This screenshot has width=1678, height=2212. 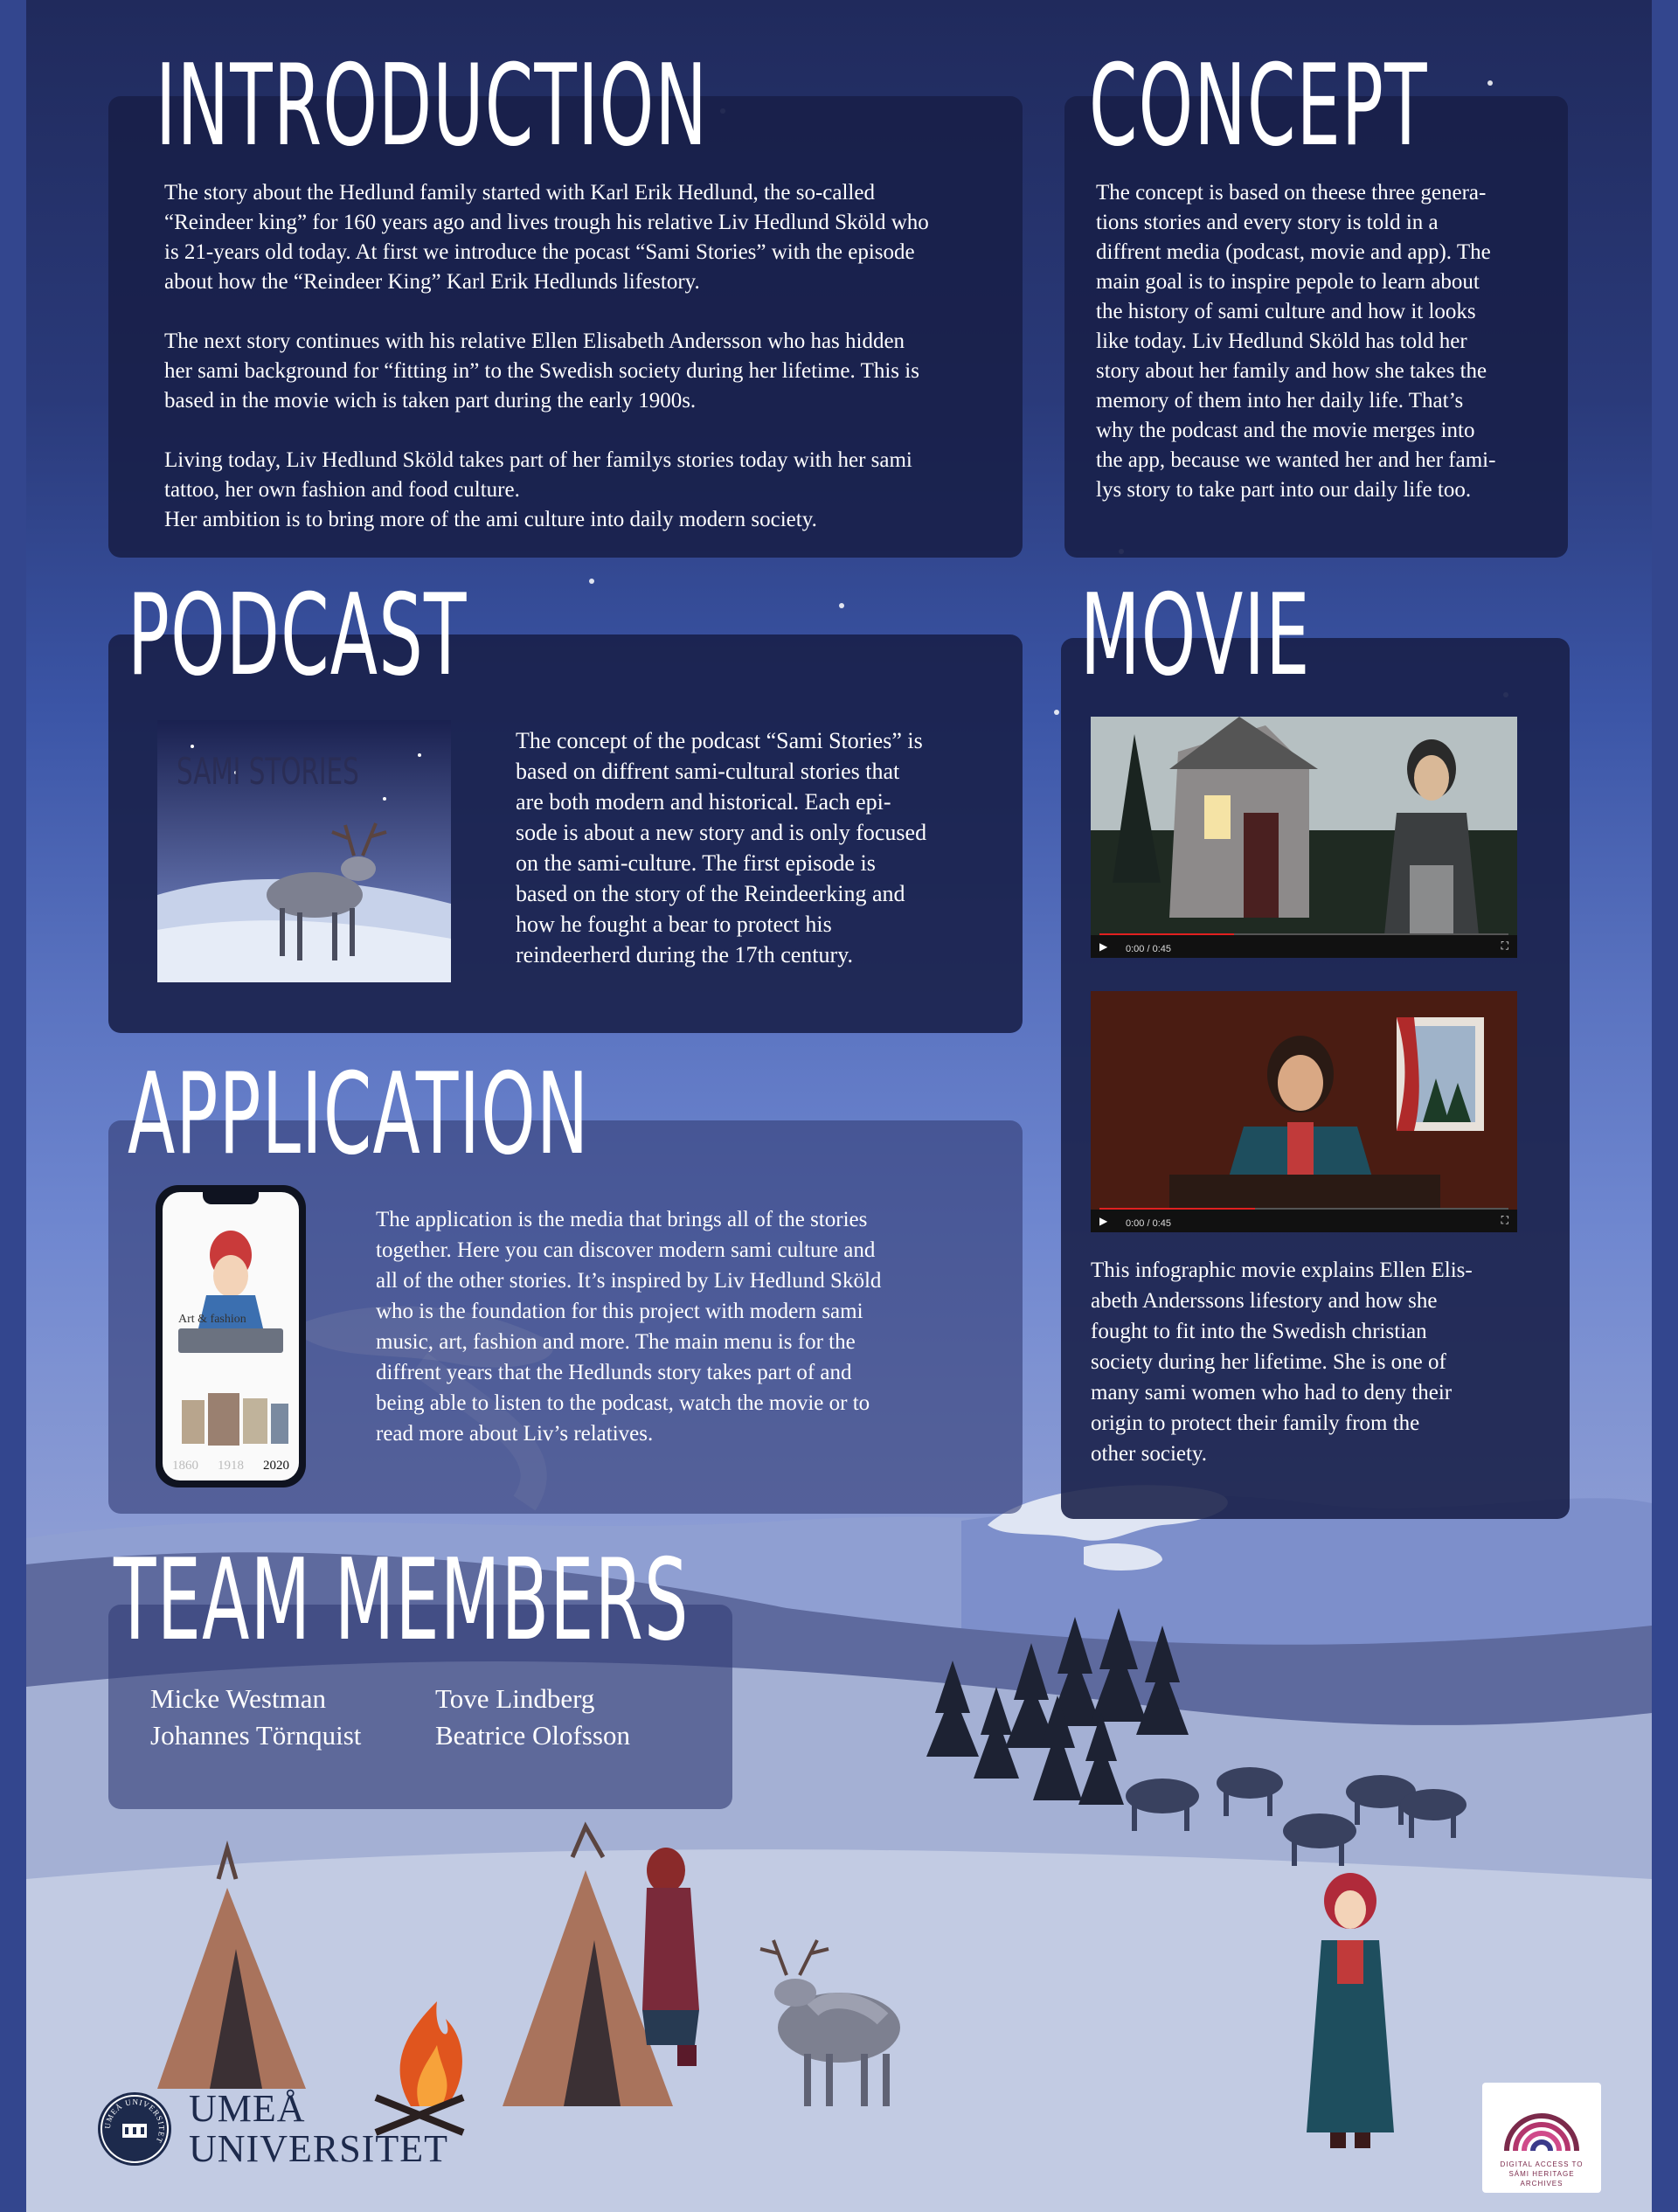 I want to click on concept-heading: CONCEPT, so click(x=1258, y=106).